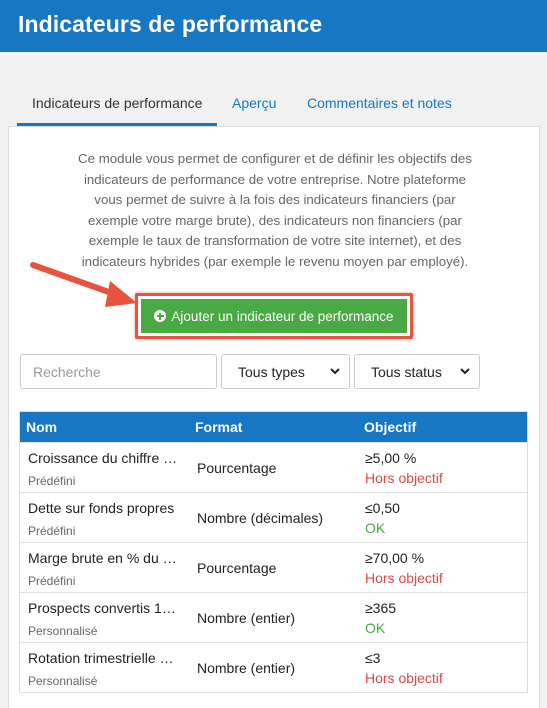 The width and height of the screenshot is (547, 708). What do you see at coordinates (160, 316) in the screenshot?
I see `plus-circle-icon` at bounding box center [160, 316].